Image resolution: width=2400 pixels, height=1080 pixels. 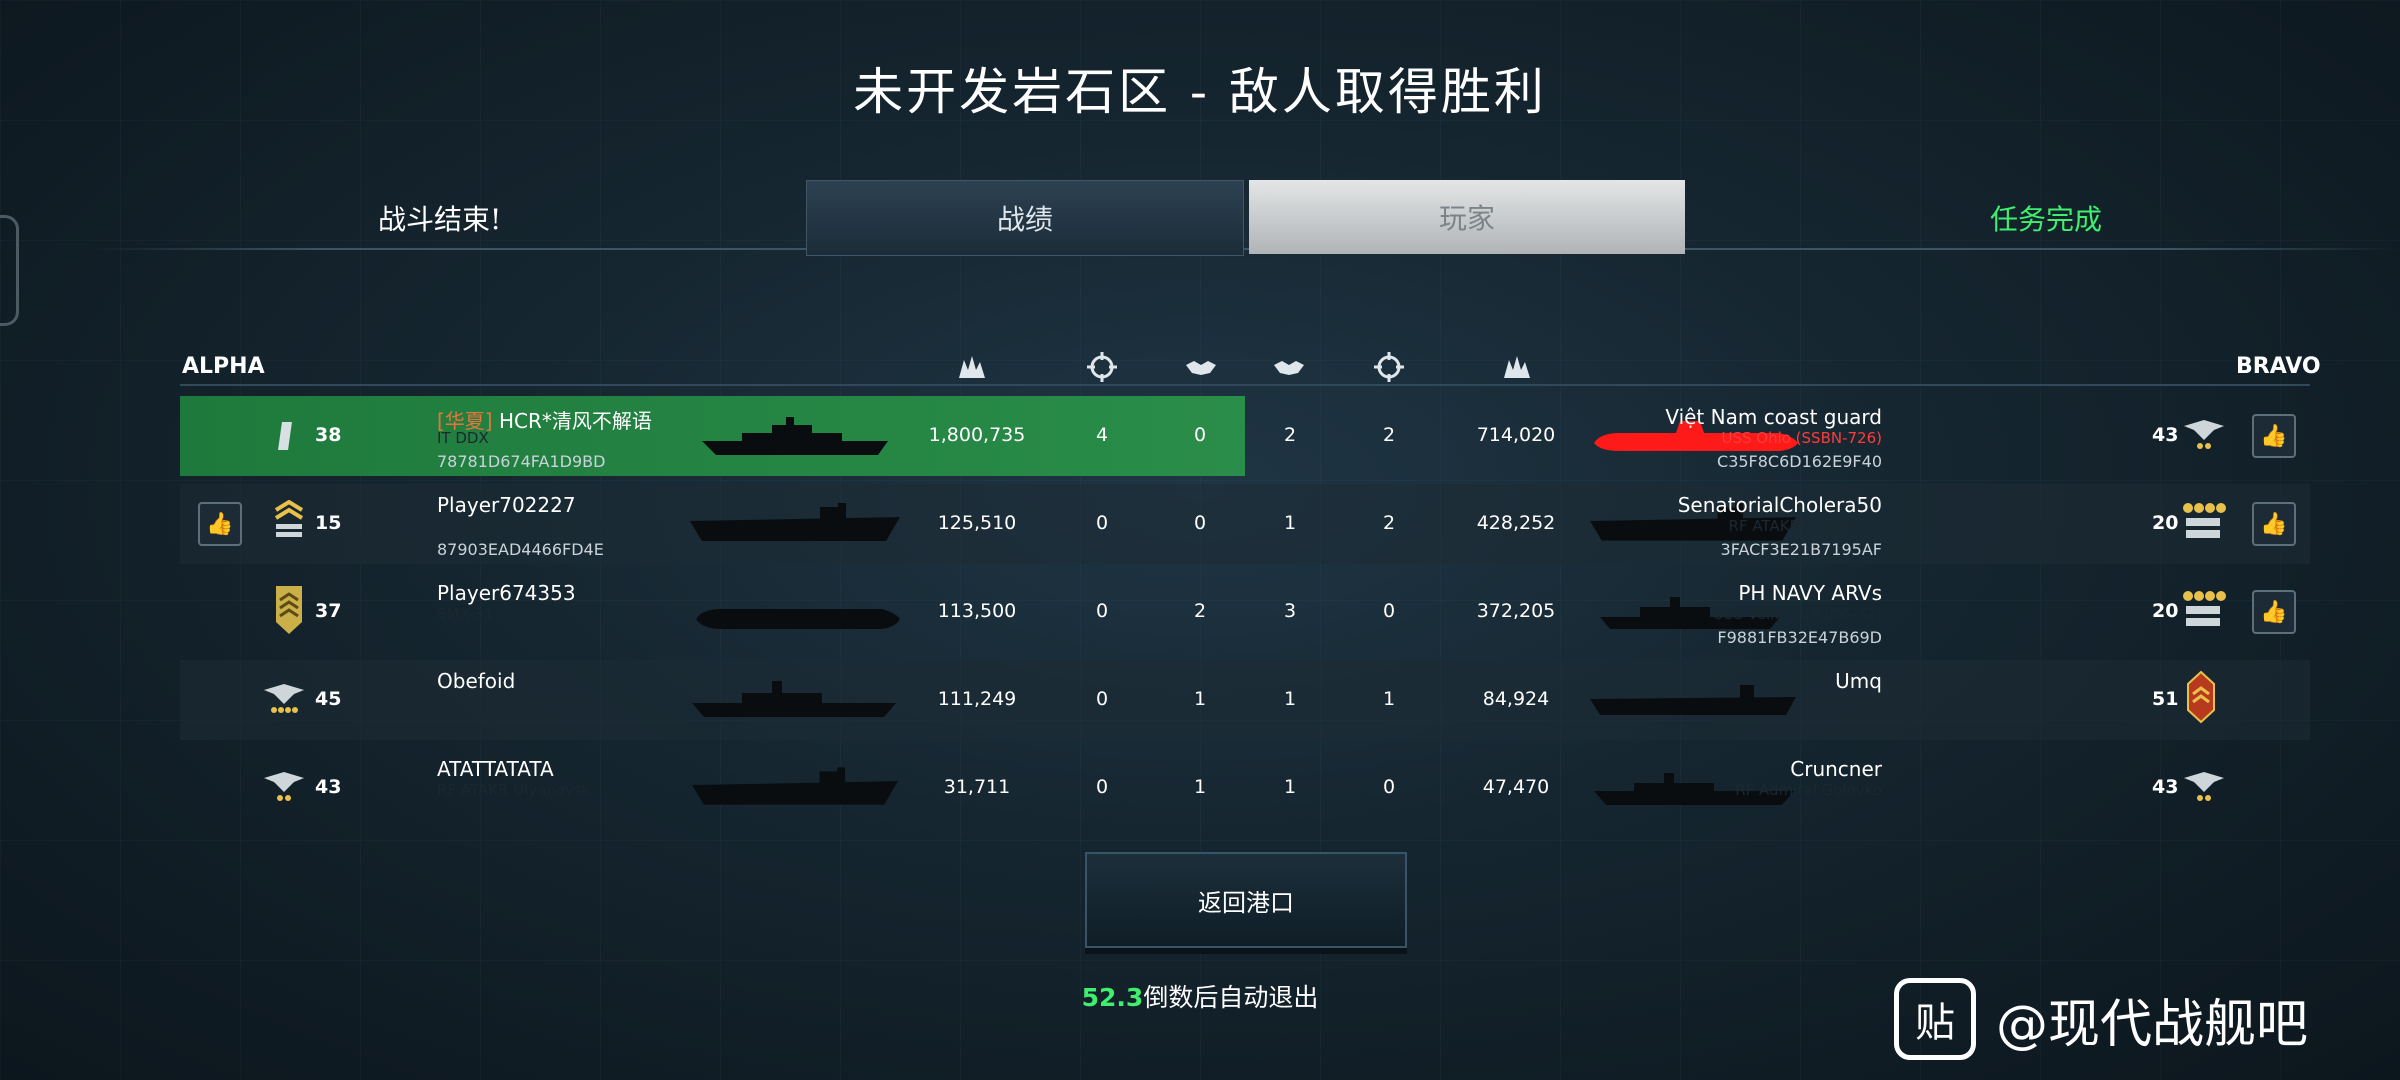 I want to click on player-level: 51, so click(x=2165, y=699).